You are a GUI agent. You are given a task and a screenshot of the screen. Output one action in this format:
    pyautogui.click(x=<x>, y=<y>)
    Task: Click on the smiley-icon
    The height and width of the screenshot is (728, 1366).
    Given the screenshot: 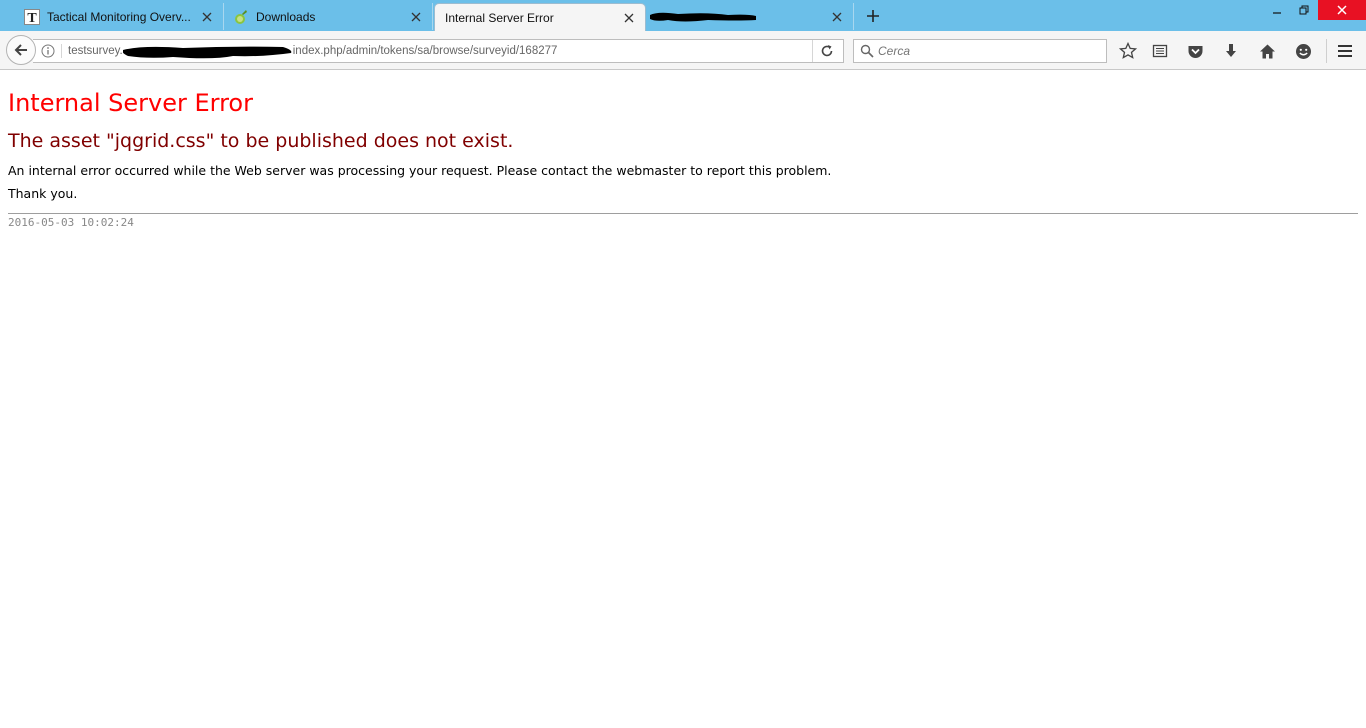 What is the action you would take?
    pyautogui.click(x=1303, y=51)
    